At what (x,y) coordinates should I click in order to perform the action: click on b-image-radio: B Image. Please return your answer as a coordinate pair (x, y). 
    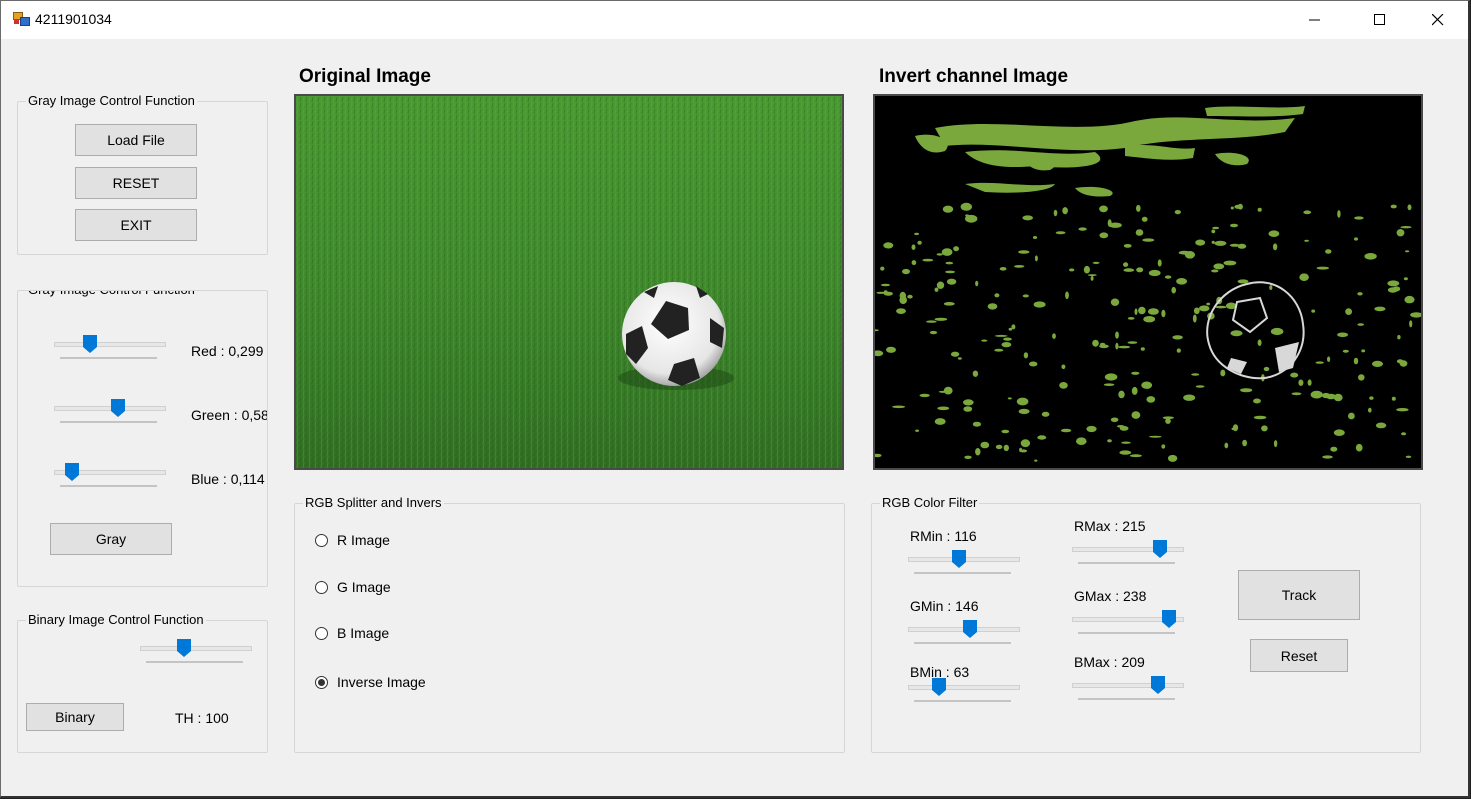
    Looking at the image, I should click on (352, 633).